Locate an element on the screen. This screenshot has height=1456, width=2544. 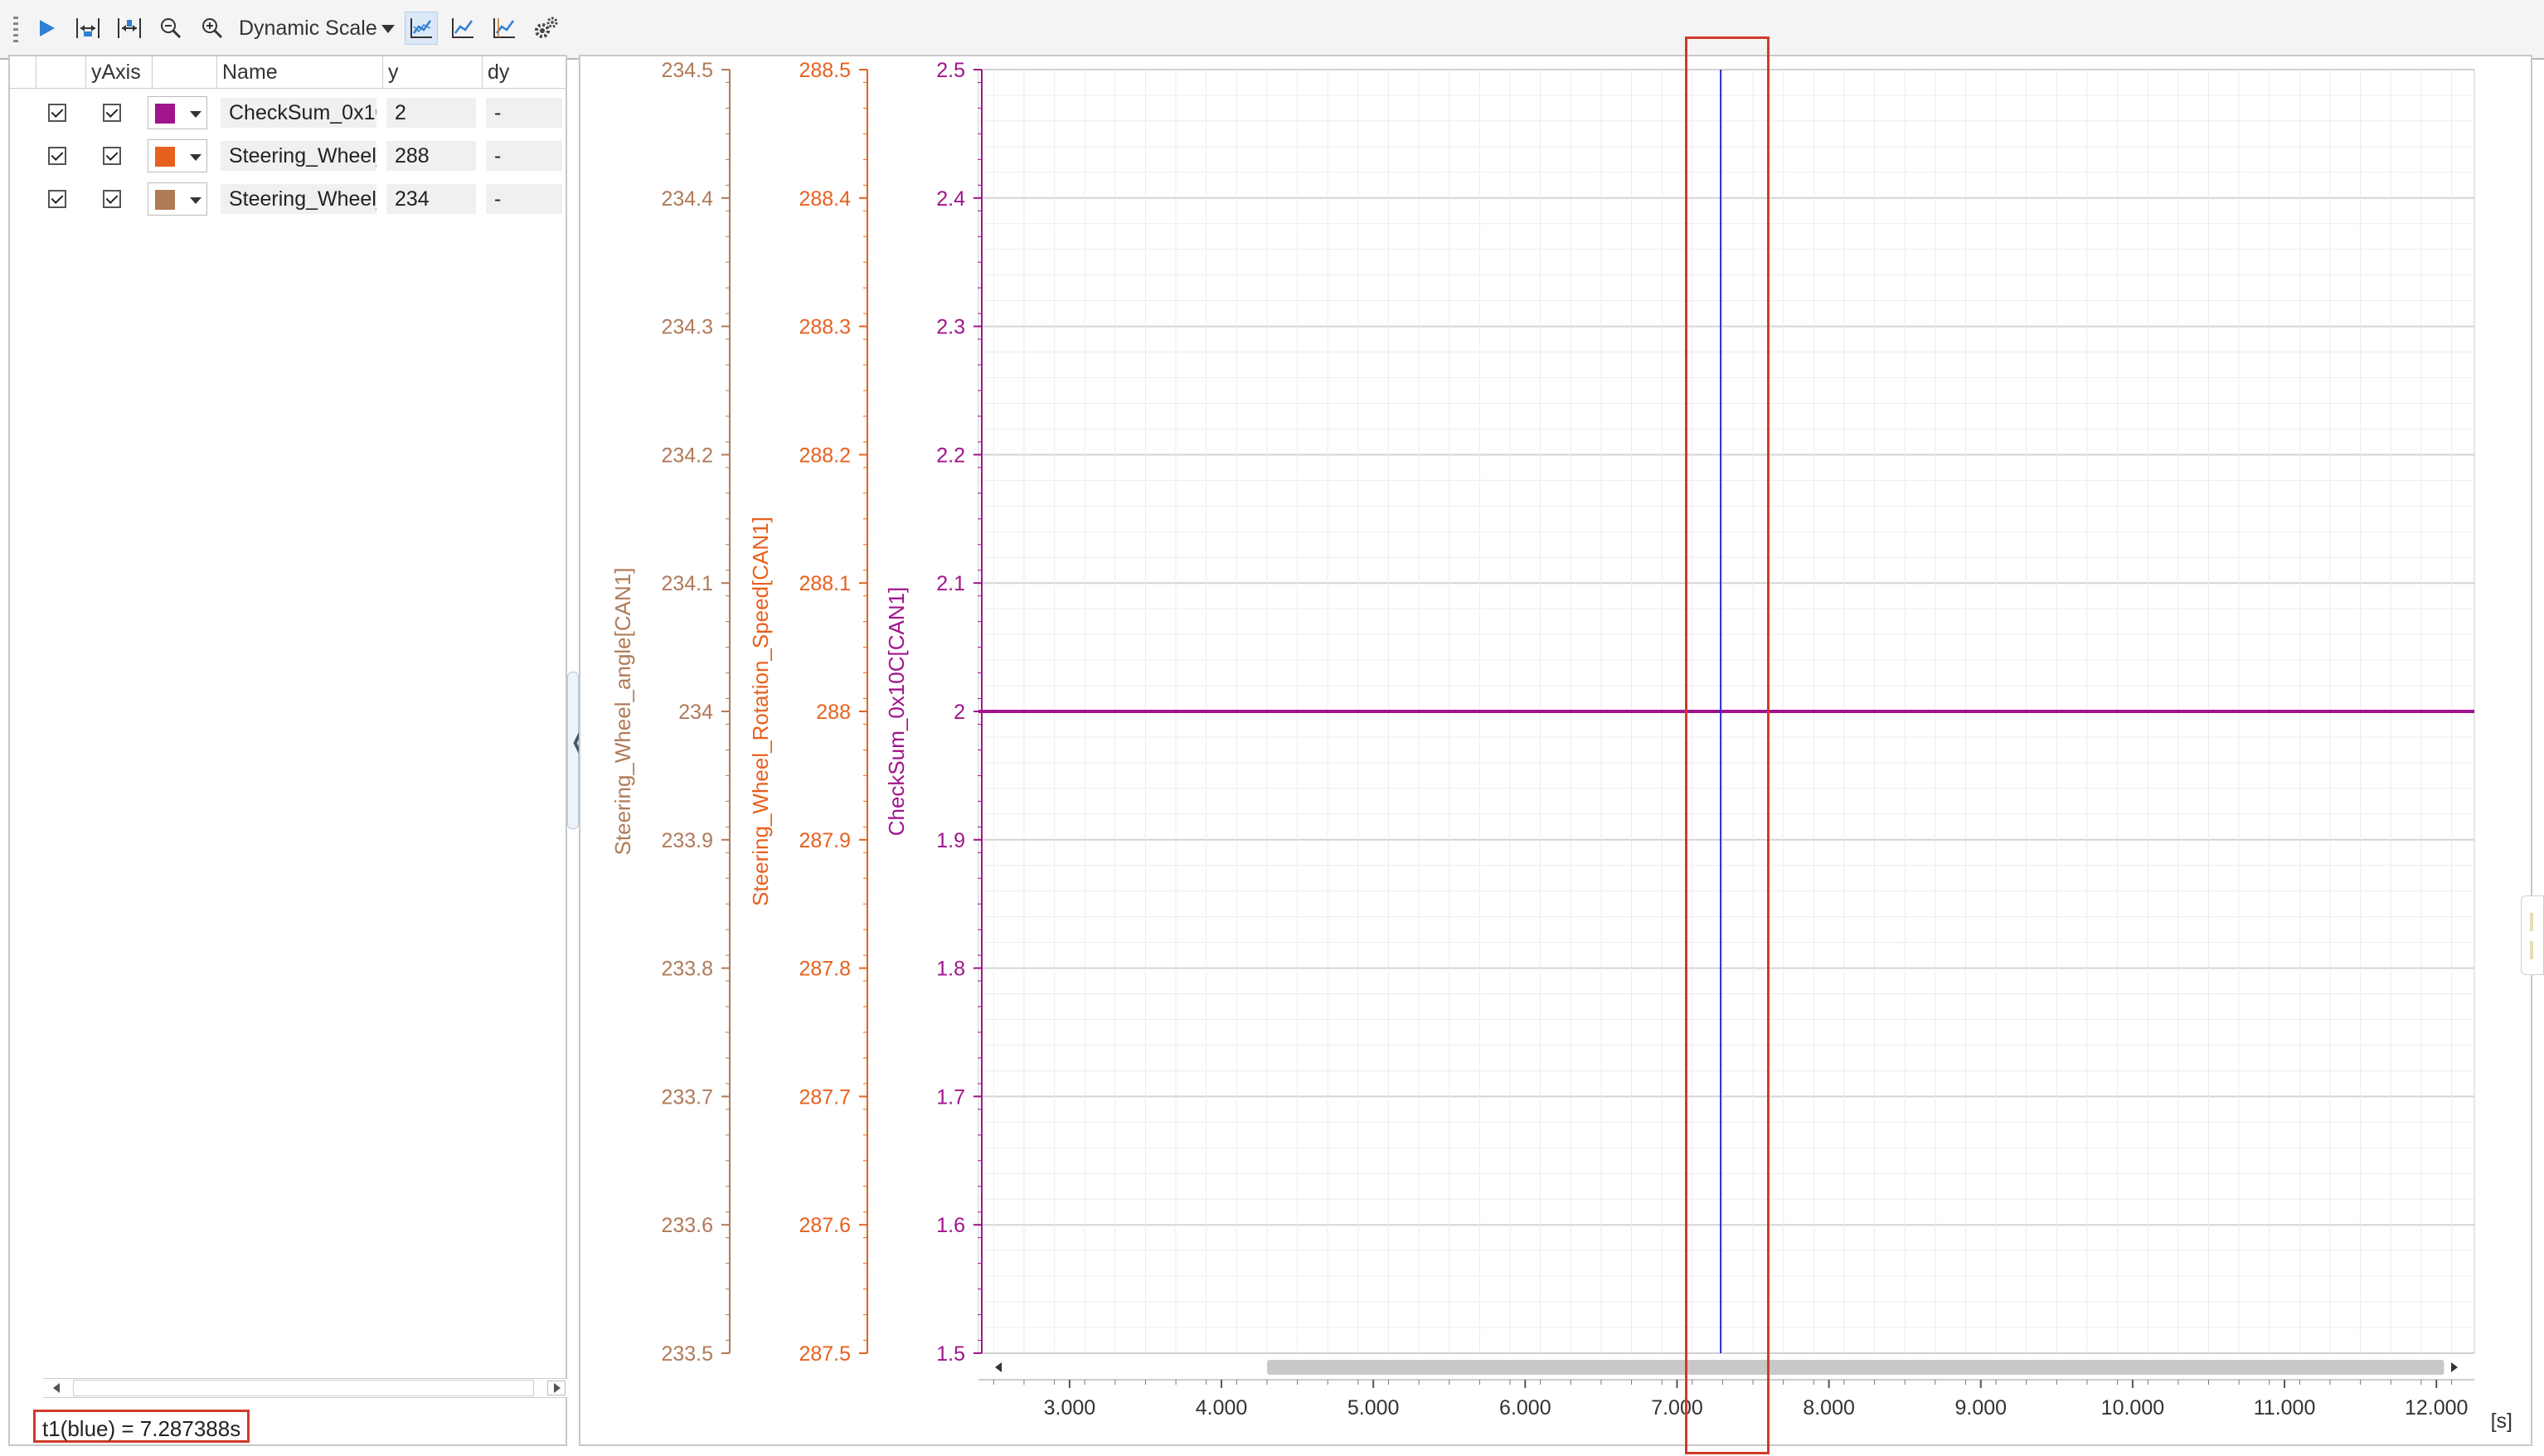
y-tick-label: 288.1 is located at coordinates (825, 583).